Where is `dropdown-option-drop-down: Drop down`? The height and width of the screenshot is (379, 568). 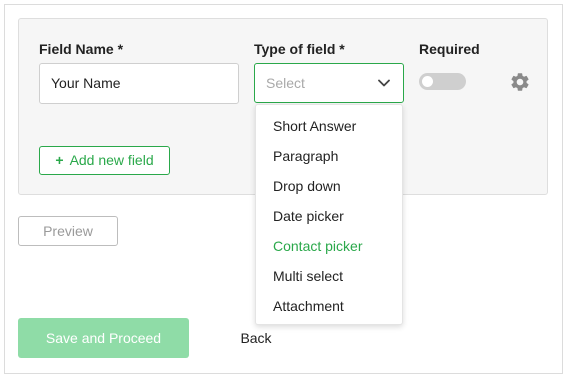 dropdown-option-drop-down: Drop down is located at coordinates (307, 186).